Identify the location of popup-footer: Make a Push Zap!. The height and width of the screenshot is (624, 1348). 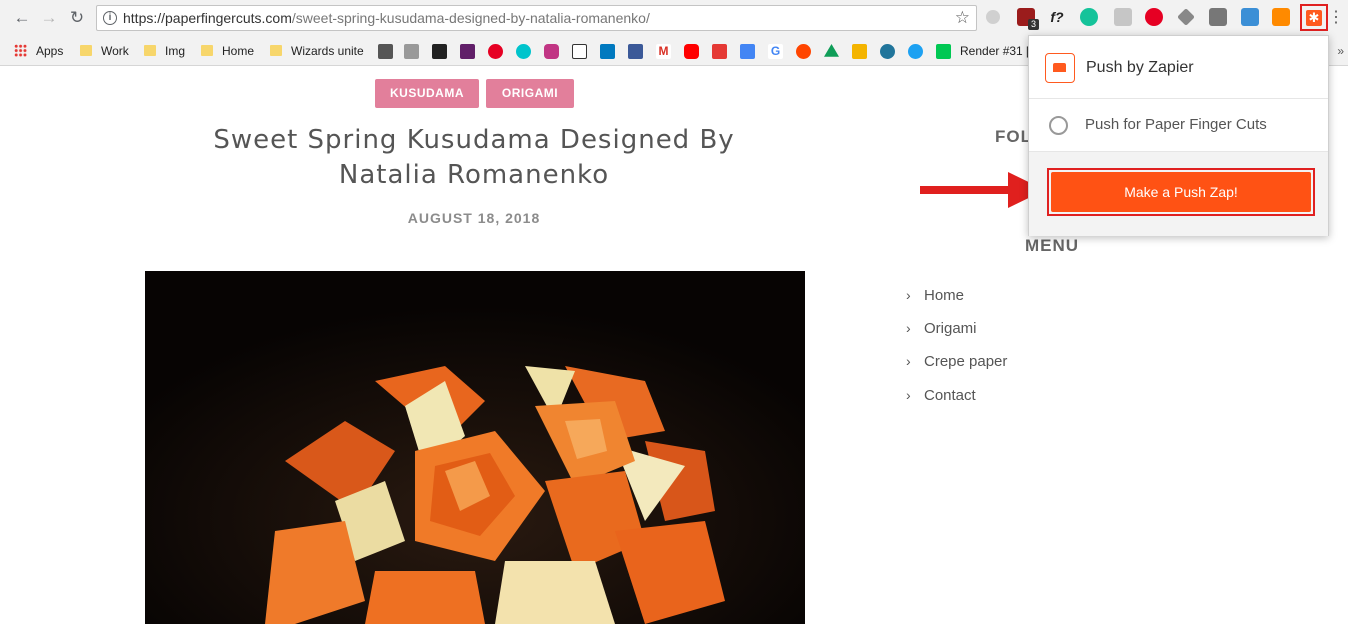
(1178, 194).